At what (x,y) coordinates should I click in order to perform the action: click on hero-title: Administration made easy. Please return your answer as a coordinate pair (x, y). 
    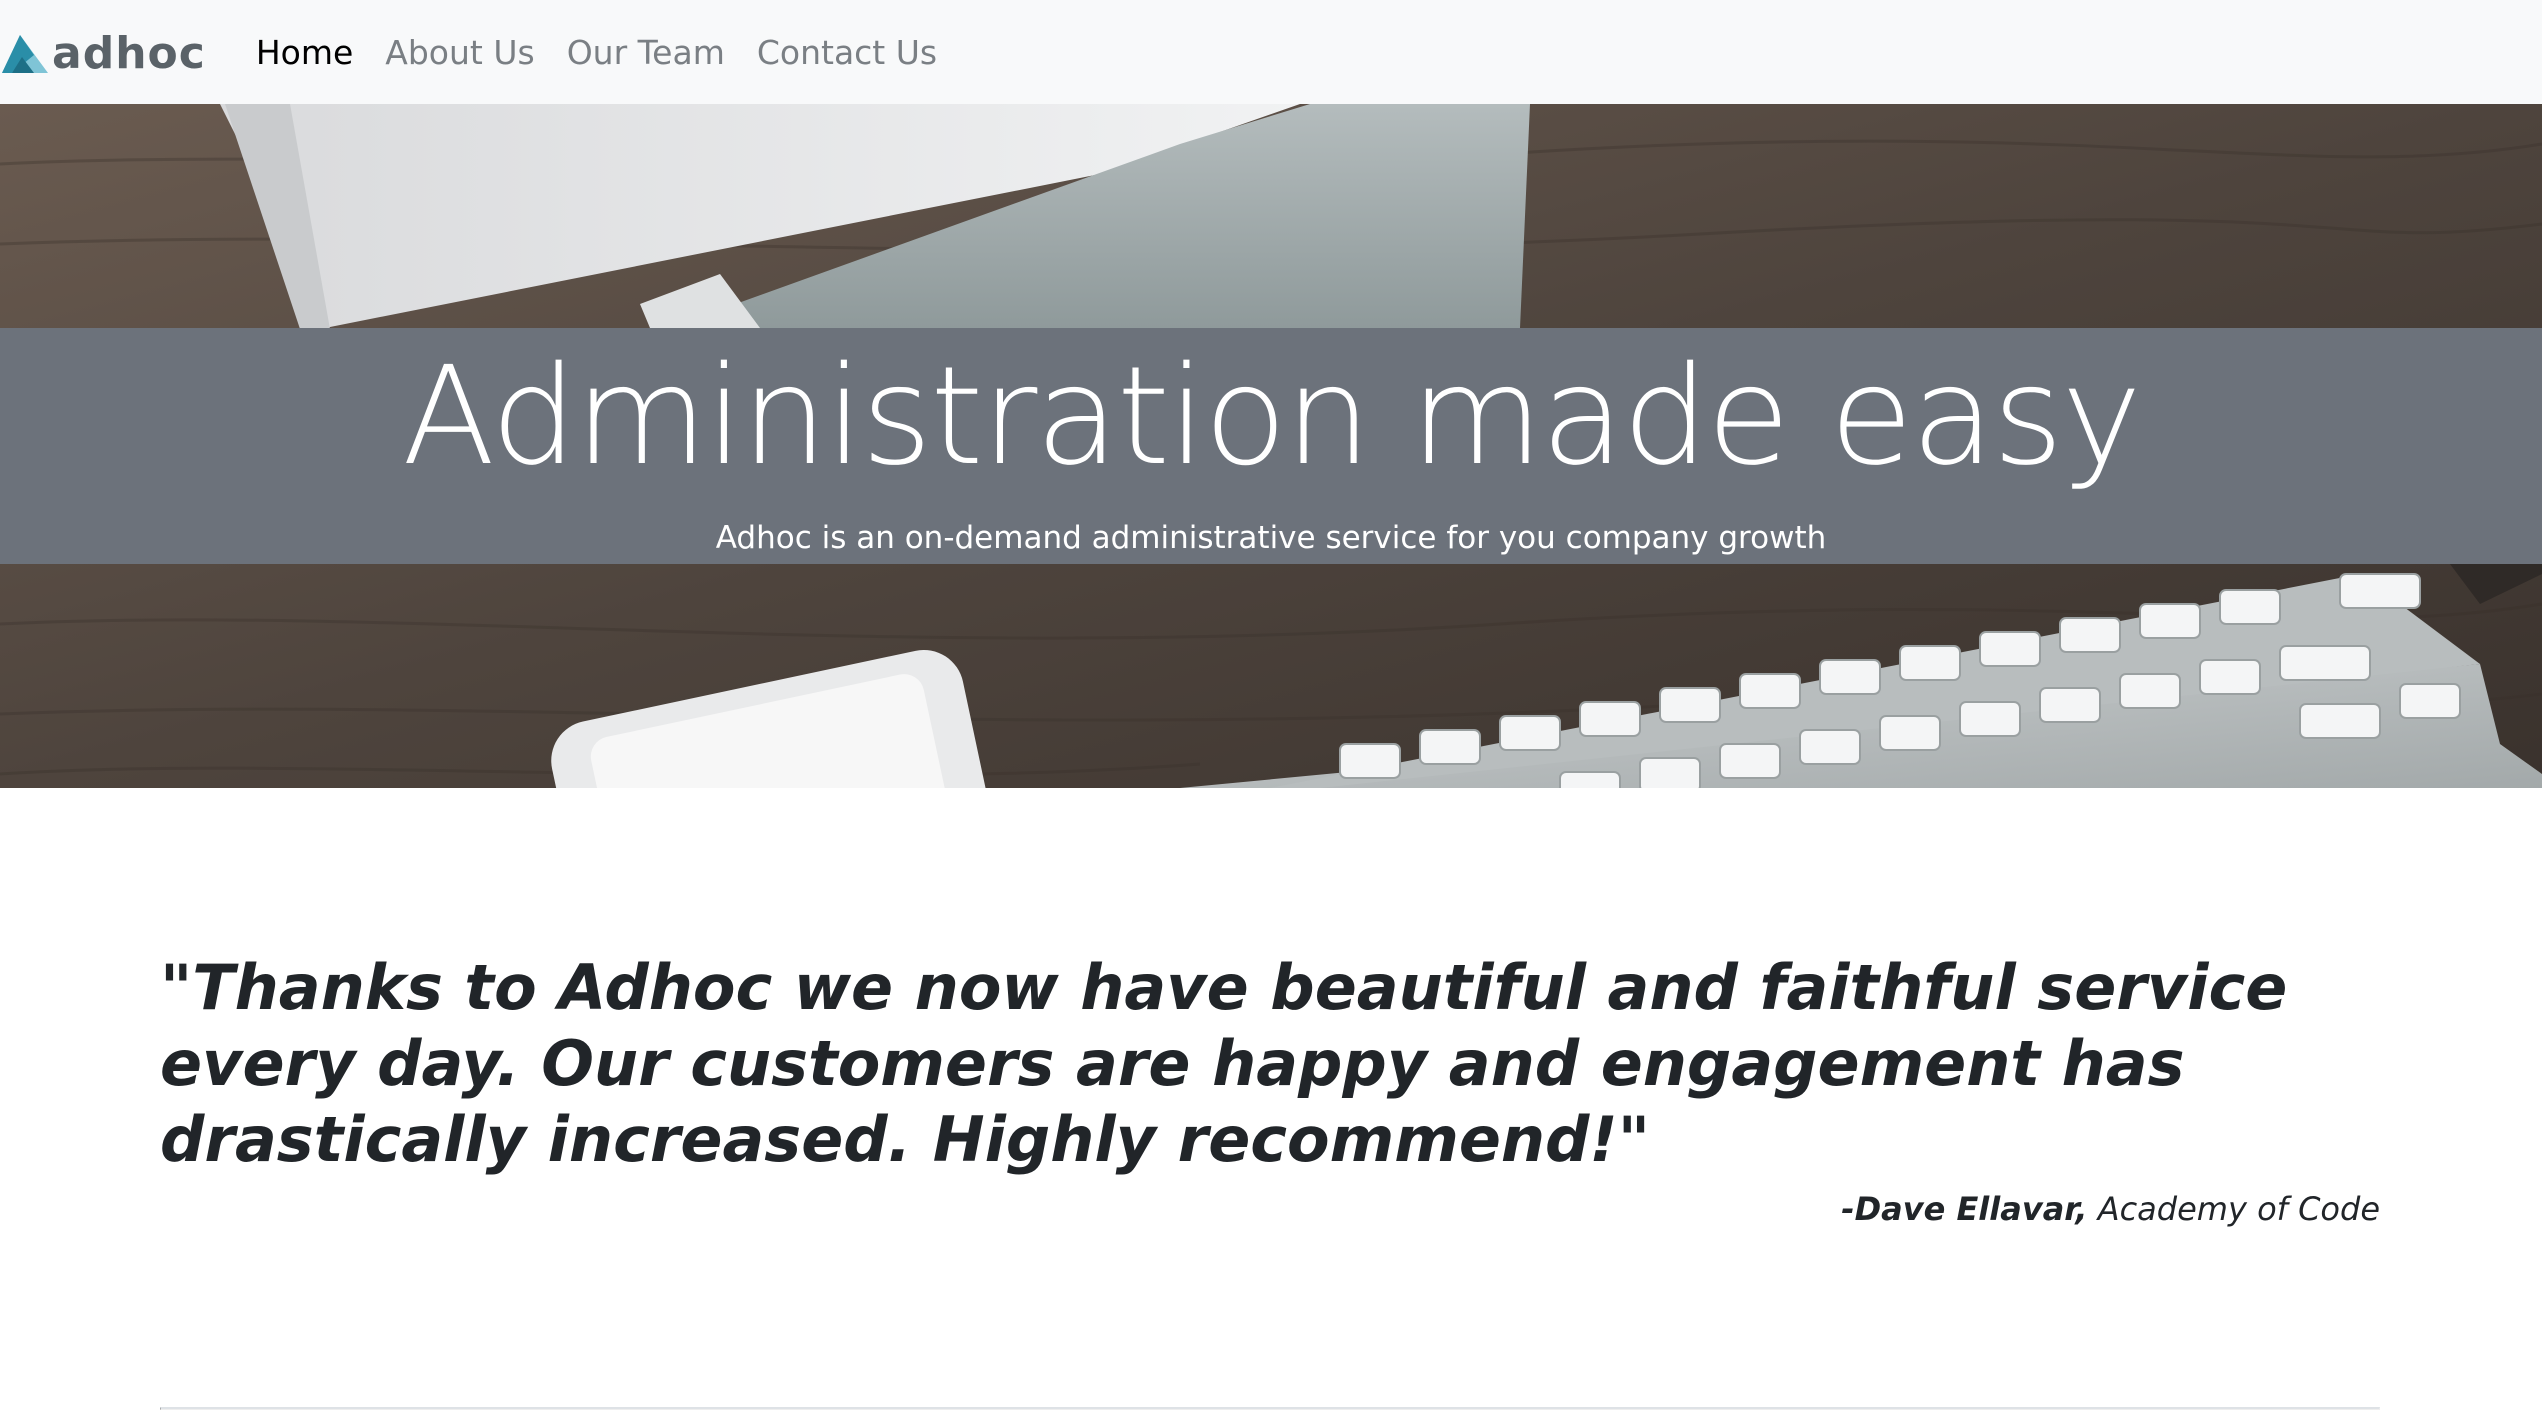
    Looking at the image, I should click on (1272, 417).